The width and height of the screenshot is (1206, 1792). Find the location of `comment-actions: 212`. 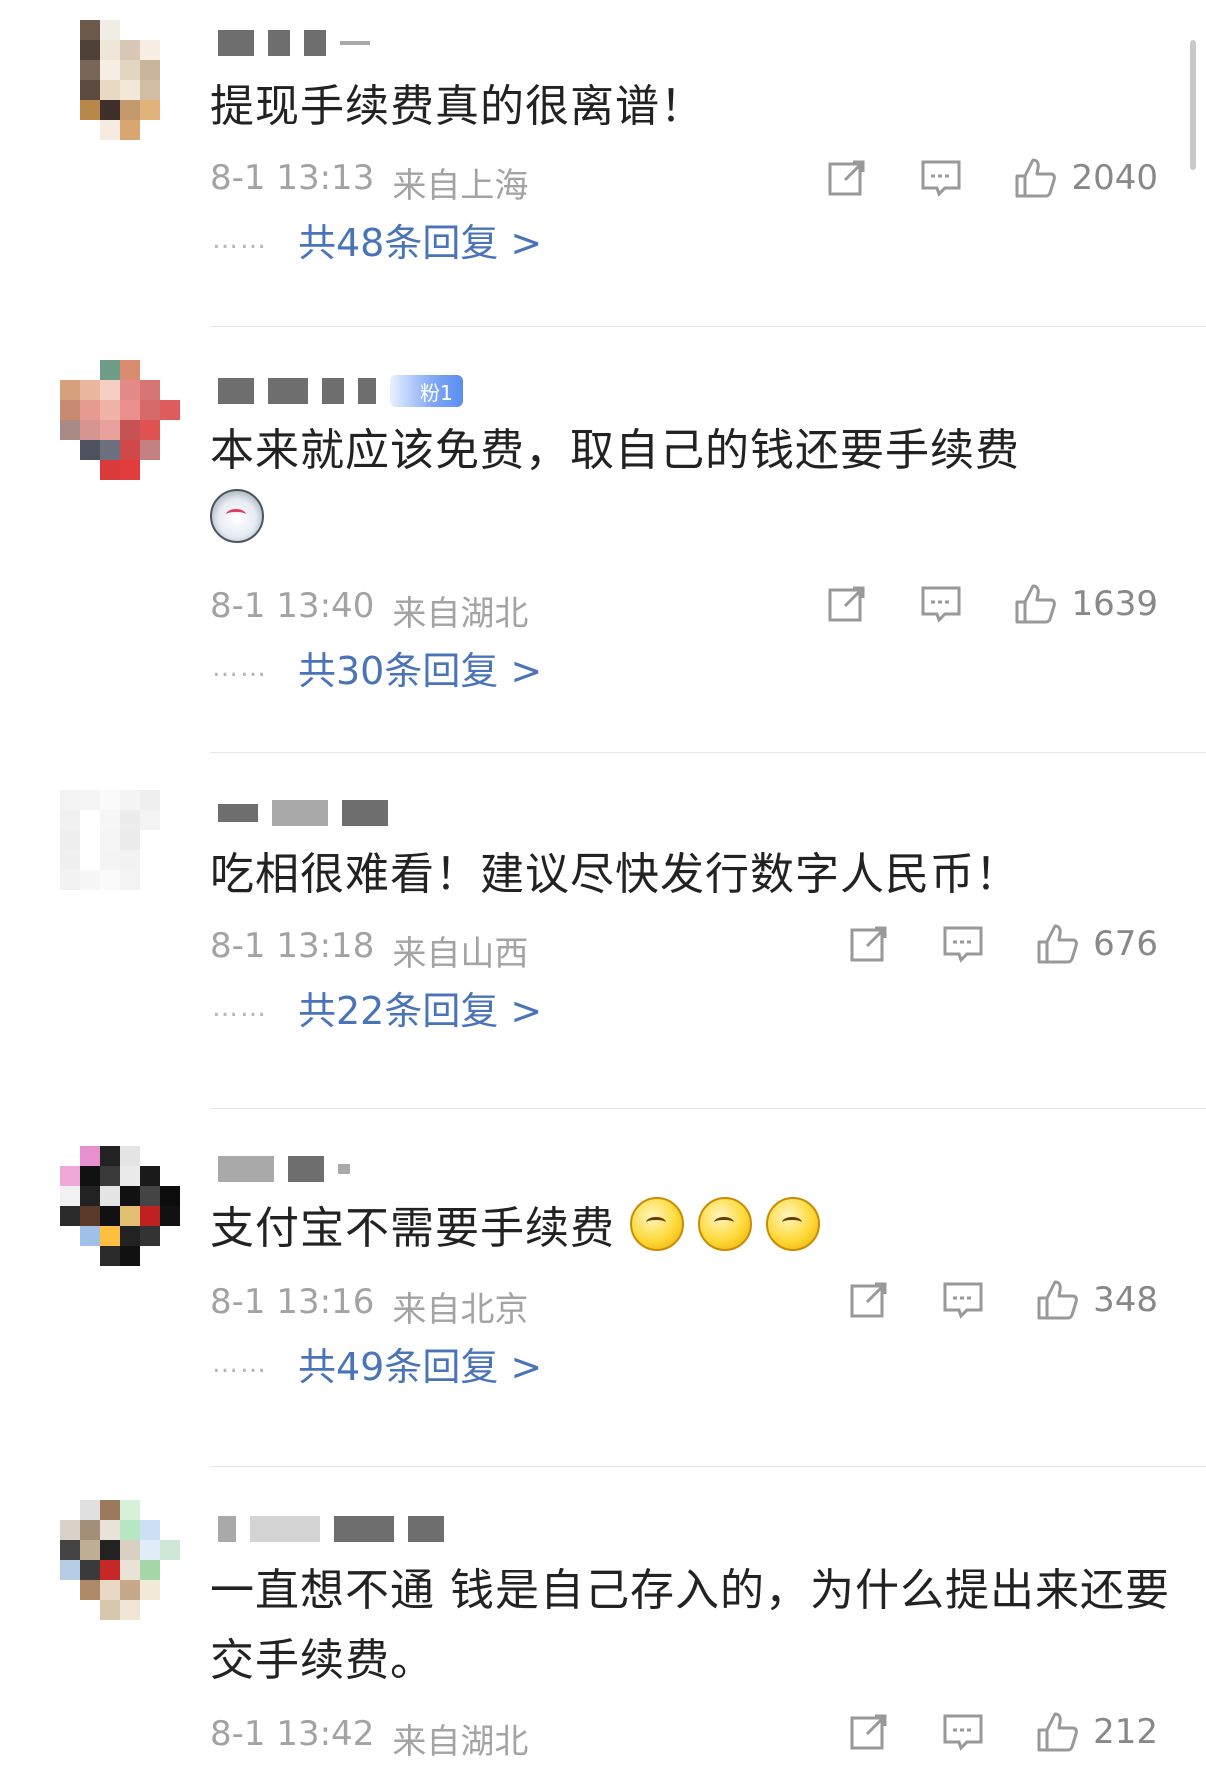

comment-actions: 212 is located at coordinates (1002, 1732).